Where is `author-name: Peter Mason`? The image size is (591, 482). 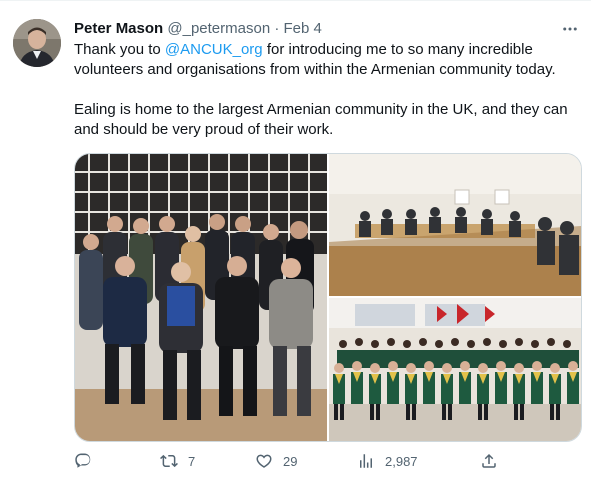 author-name: Peter Mason is located at coordinates (118, 28).